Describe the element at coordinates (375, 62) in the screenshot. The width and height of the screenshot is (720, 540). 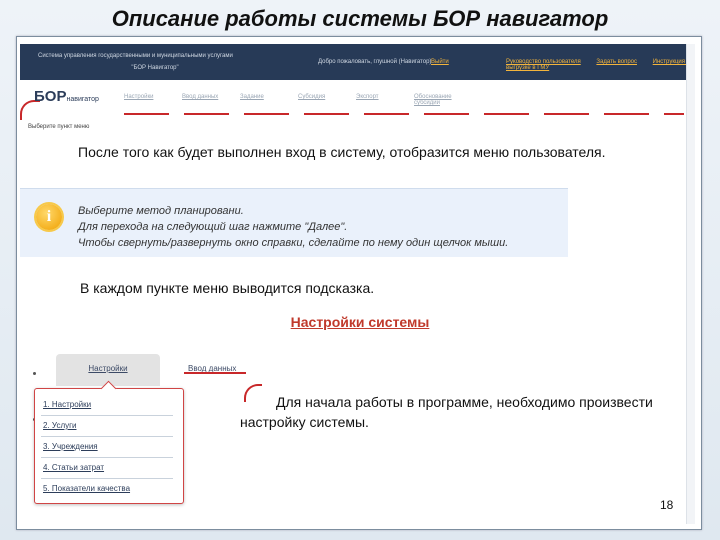
I see `welcome-text: Добро пожаловать, глушной (Навигатор)` at that location.